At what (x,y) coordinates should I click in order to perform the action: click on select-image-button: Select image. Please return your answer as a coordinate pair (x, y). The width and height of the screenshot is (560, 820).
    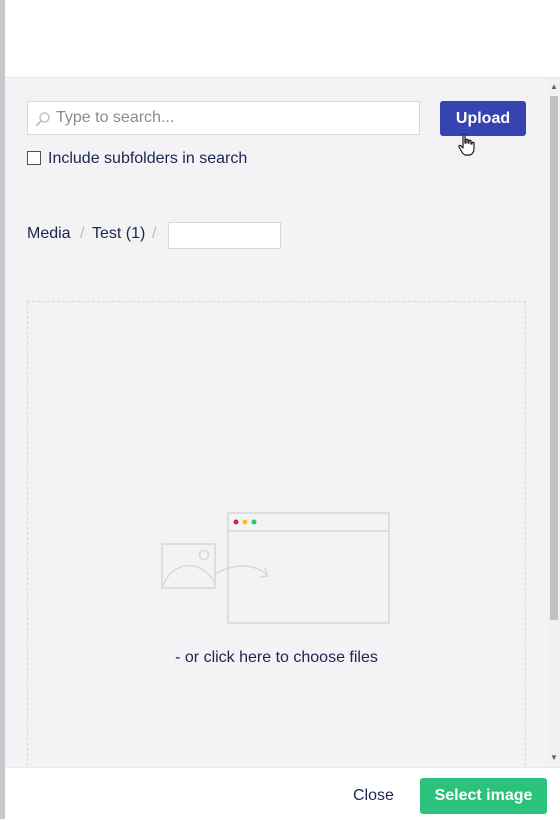
    Looking at the image, I should click on (483, 796).